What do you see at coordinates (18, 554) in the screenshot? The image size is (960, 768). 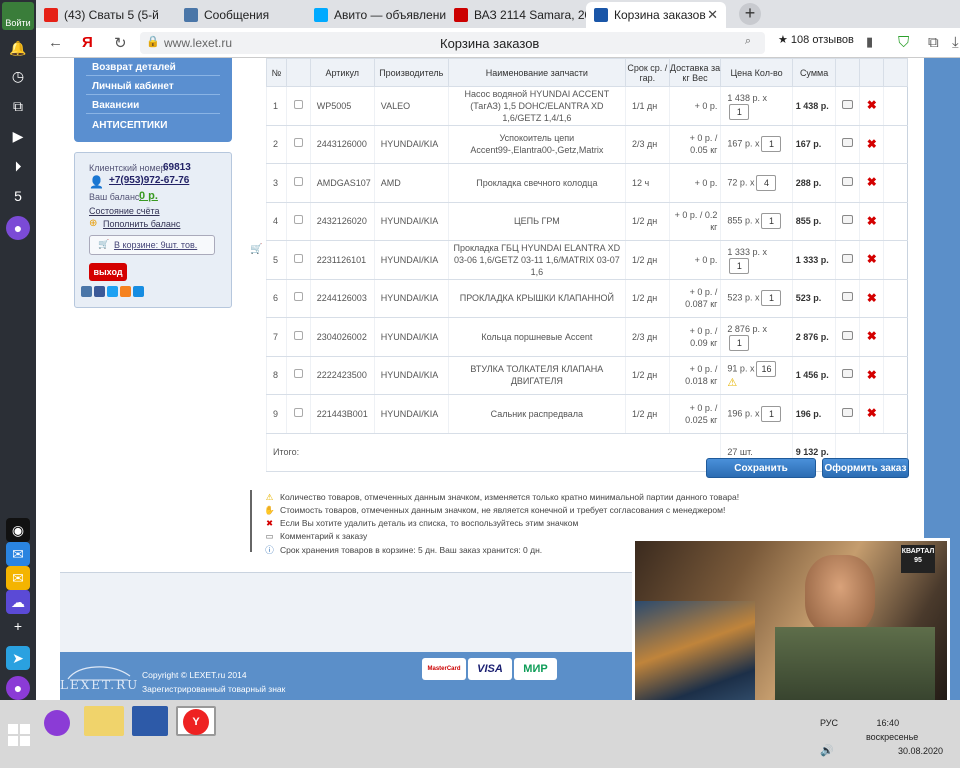 I see `messenger-icon: ✉` at bounding box center [18, 554].